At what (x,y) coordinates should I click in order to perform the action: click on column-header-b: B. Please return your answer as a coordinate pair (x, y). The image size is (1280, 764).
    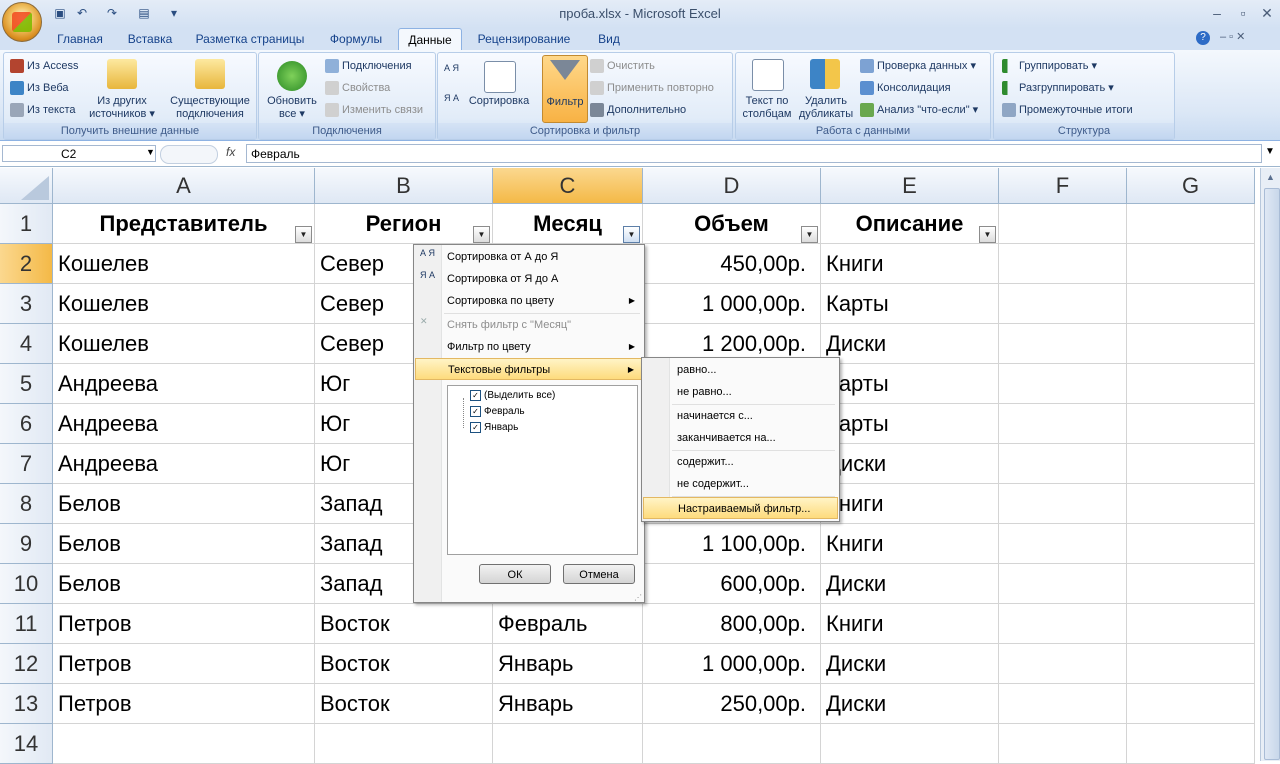
    Looking at the image, I should click on (404, 186).